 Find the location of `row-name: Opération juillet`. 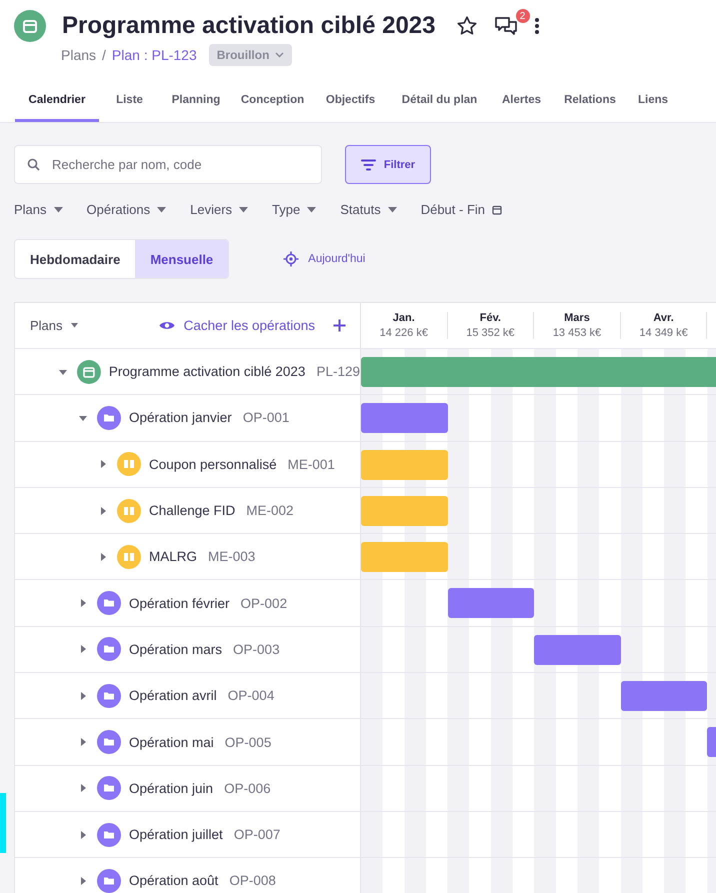

row-name: Opération juillet is located at coordinates (176, 834).